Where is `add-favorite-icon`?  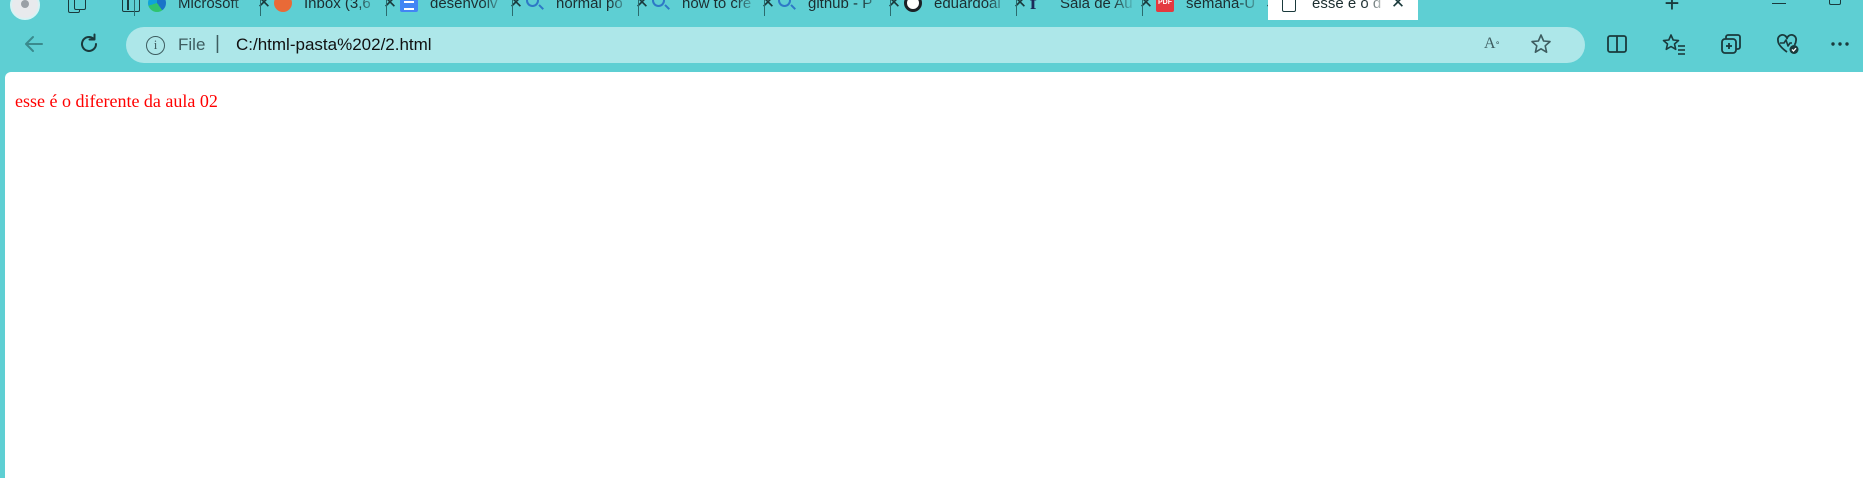
add-favorite-icon is located at coordinates (1541, 44).